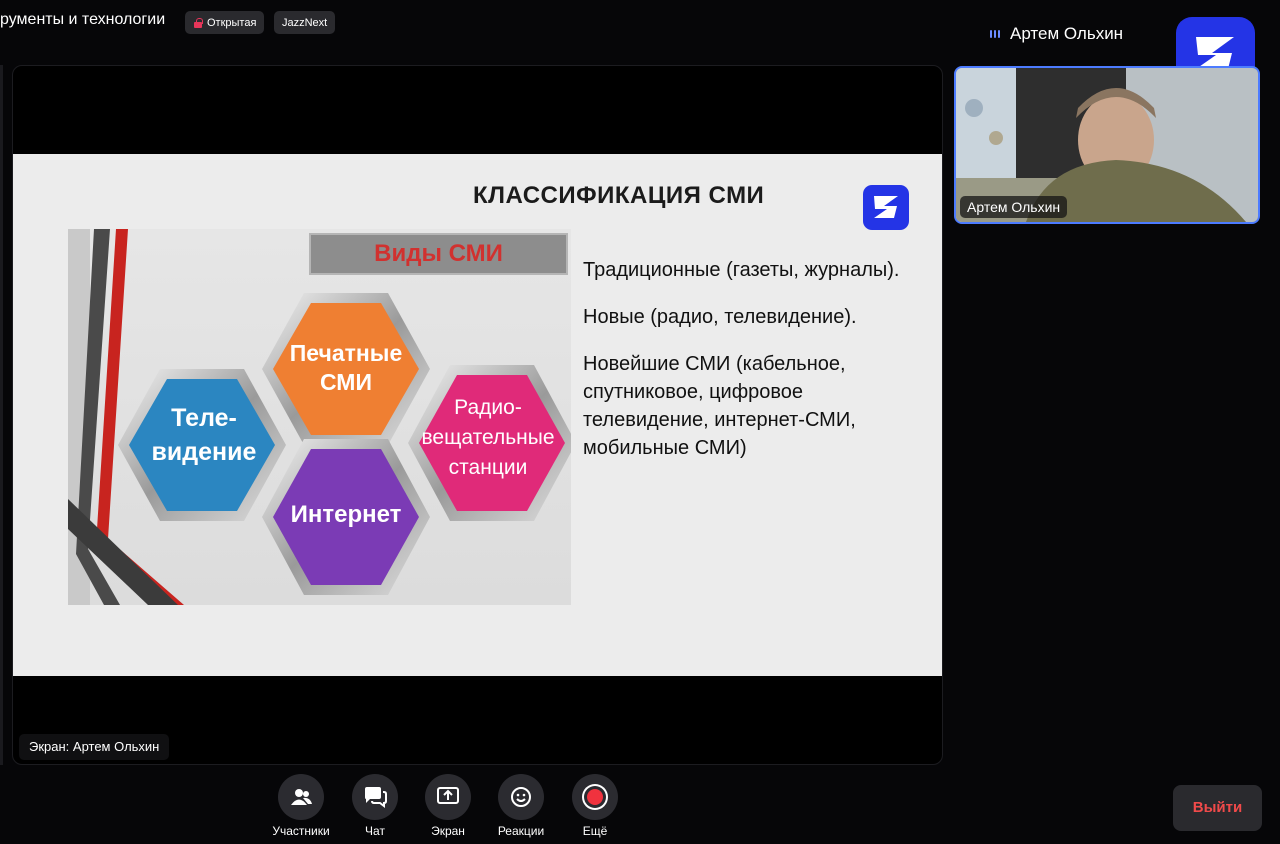 The height and width of the screenshot is (844, 1280). I want to click on hex-tv-label: Теле-видение, so click(204, 435).